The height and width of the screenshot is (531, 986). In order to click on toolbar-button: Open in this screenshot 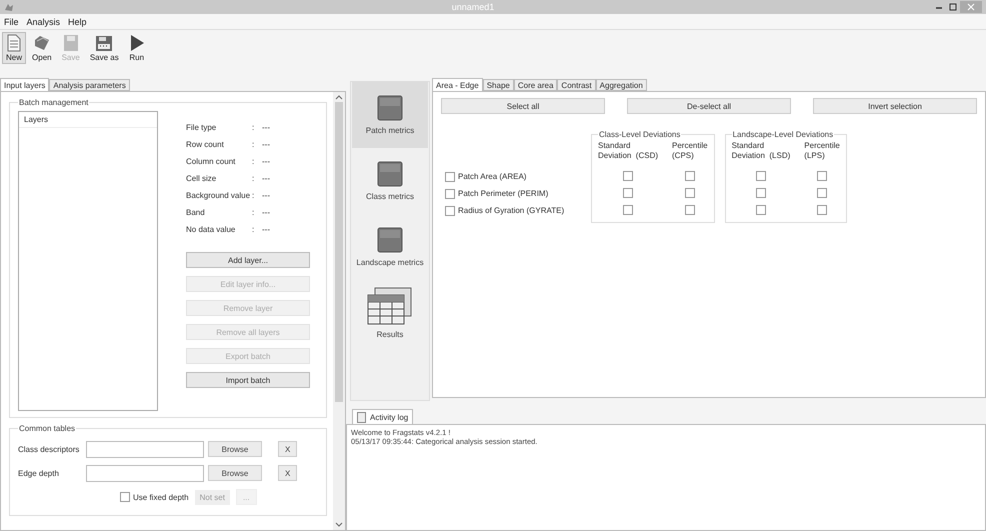, I will do `click(42, 48)`.